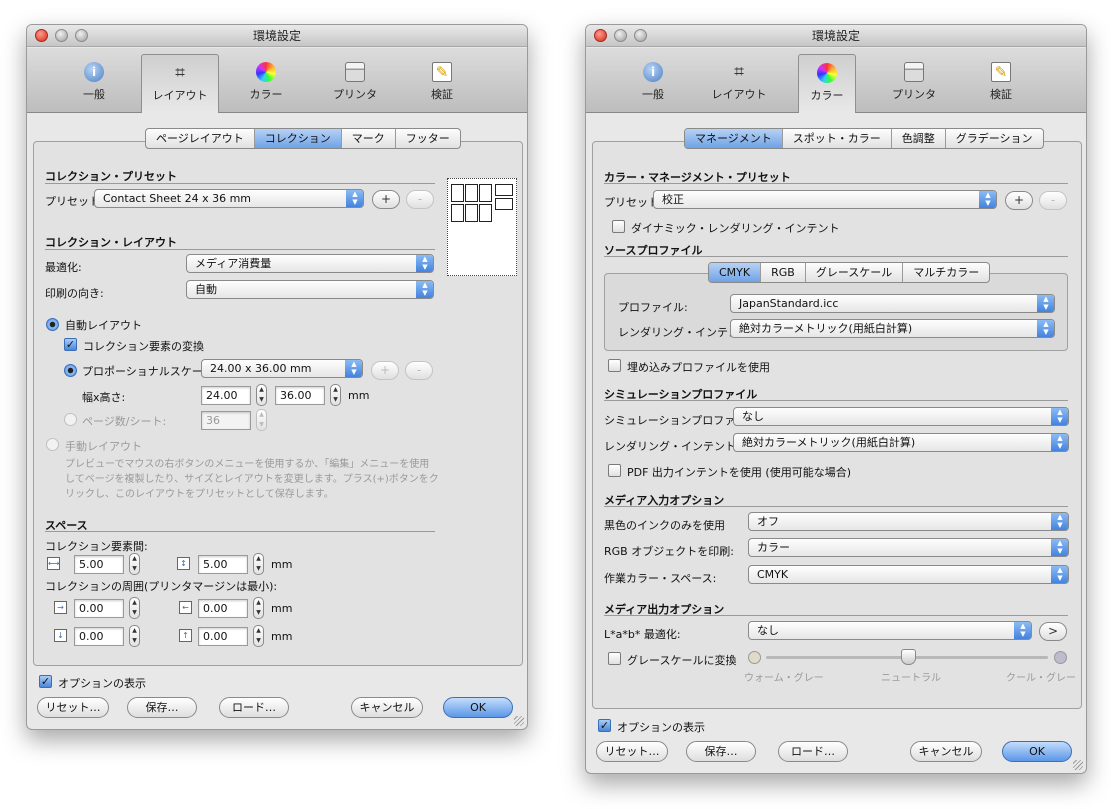 The height and width of the screenshot is (809, 1111). Describe the element at coordinates (855, 272) in the screenshot. I see `source-tab-grayscale: グレースケール` at that location.